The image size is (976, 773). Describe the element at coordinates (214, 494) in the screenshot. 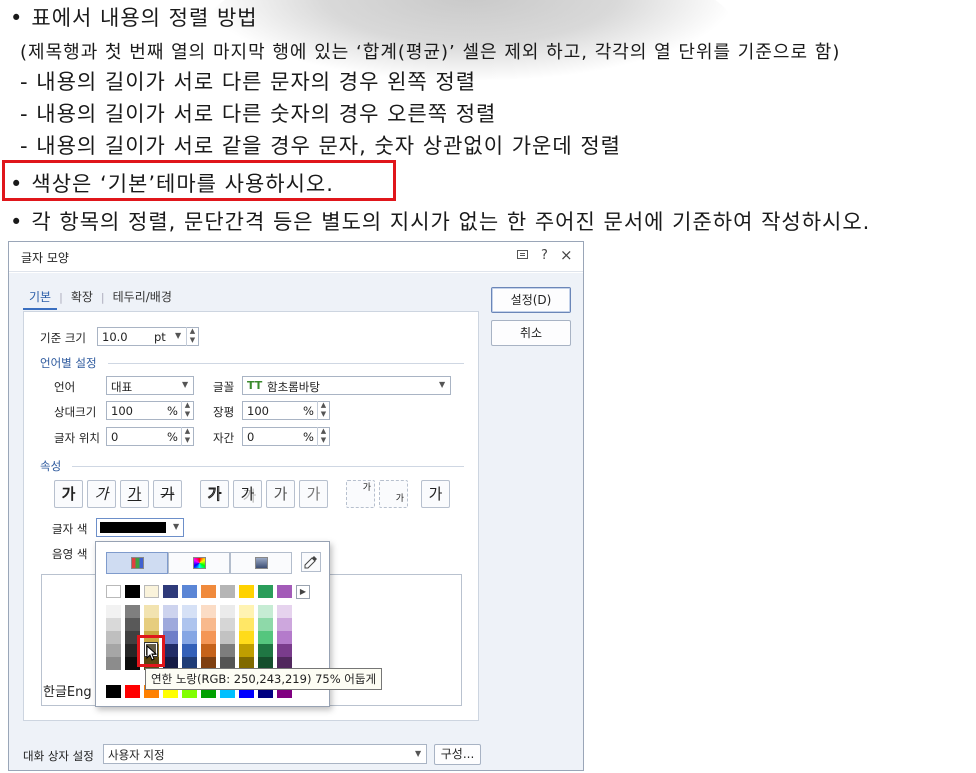

I see `outline-button: 가` at that location.